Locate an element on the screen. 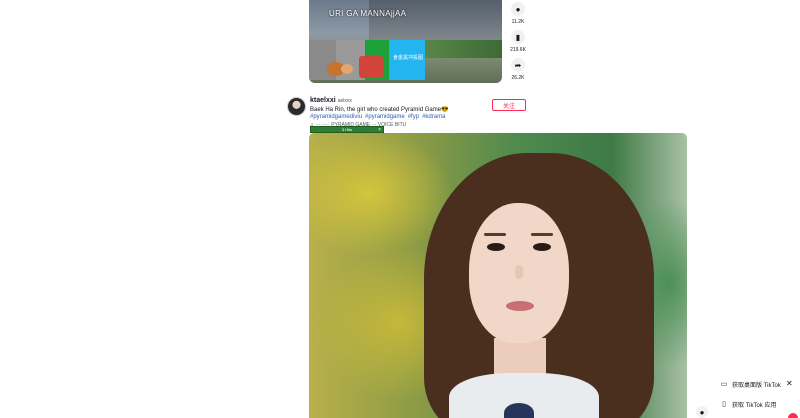  comment-action: ● 11.2K is located at coordinates (518, 13).